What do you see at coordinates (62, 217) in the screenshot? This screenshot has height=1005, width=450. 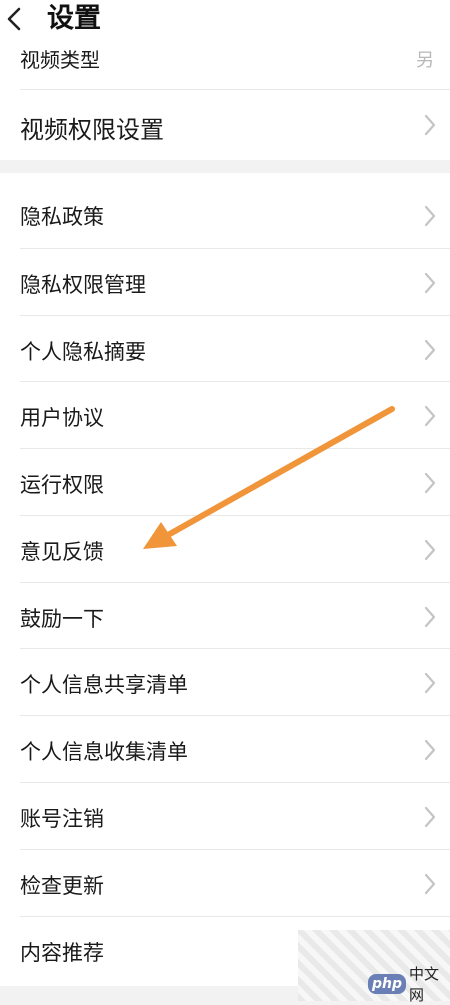 I see `settings-row-label: 隐私政策` at bounding box center [62, 217].